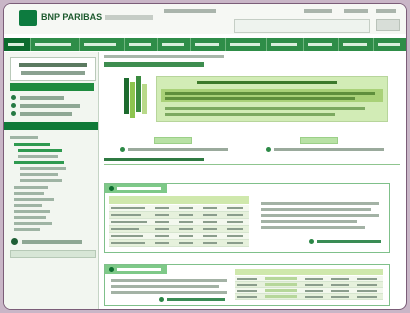 This screenshot has height=313, width=410. What do you see at coordinates (173, 140) in the screenshot?
I see `cta-left-title` at bounding box center [173, 140].